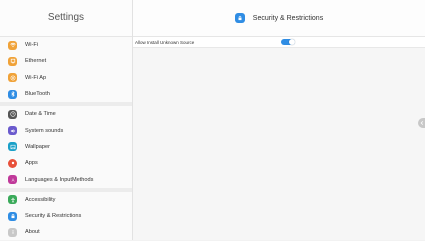 Image resolution: width=425 pixels, height=241 pixels. I want to click on svg-text: A, so click(12, 179).